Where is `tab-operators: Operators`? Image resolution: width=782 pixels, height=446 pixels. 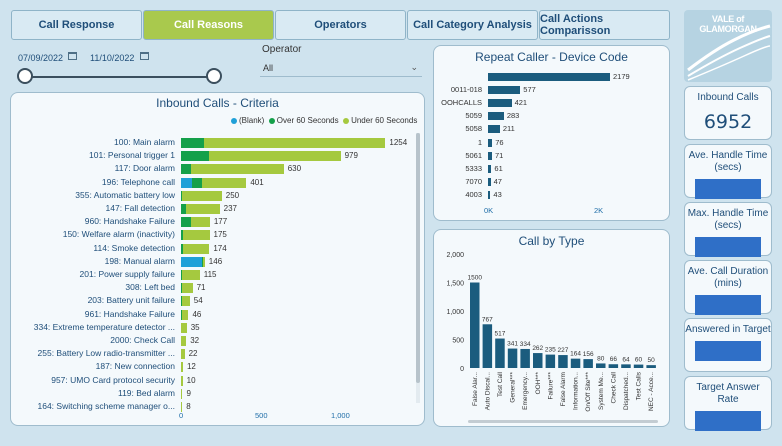
tab-operators: Operators is located at coordinates (340, 25).